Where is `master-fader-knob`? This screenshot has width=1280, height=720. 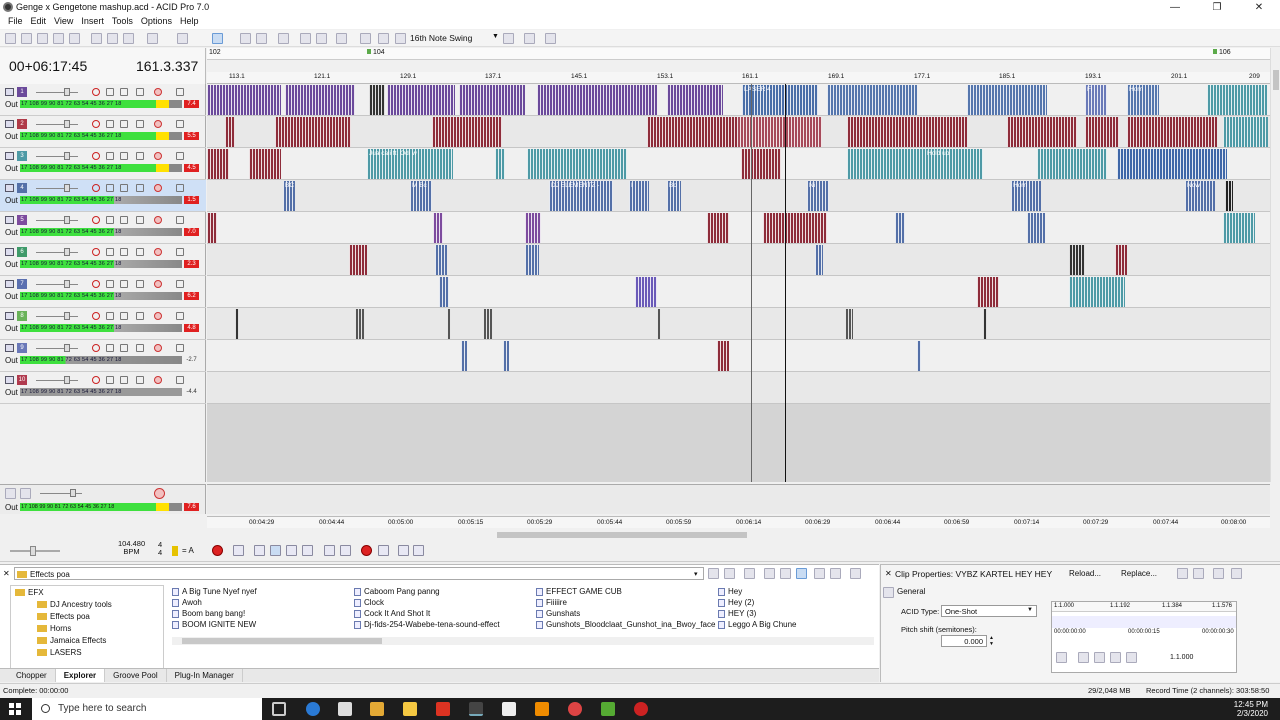 master-fader-knob is located at coordinates (73, 493).